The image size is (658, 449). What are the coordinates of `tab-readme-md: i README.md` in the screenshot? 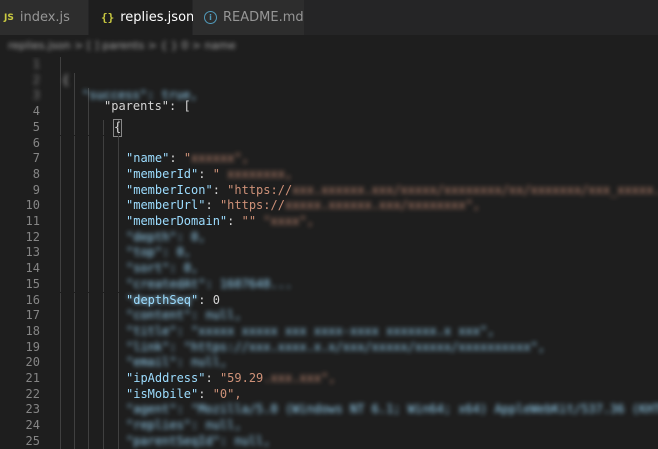 It's located at (249, 17).